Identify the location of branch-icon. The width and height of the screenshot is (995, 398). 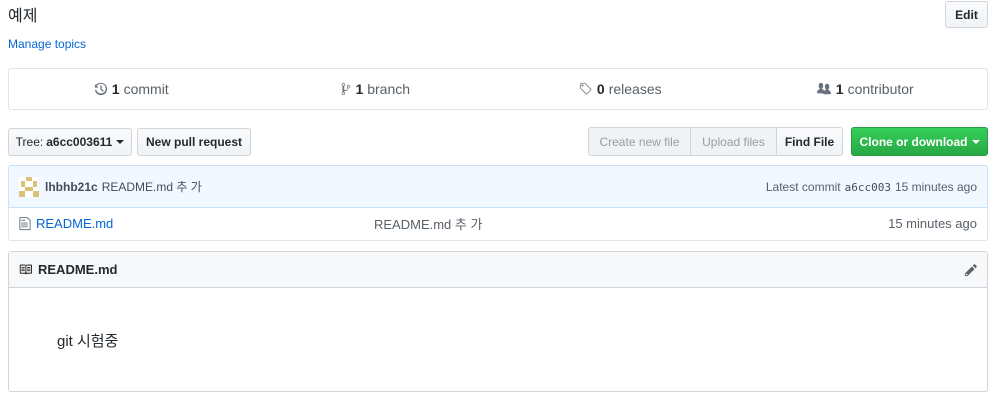
(346, 89).